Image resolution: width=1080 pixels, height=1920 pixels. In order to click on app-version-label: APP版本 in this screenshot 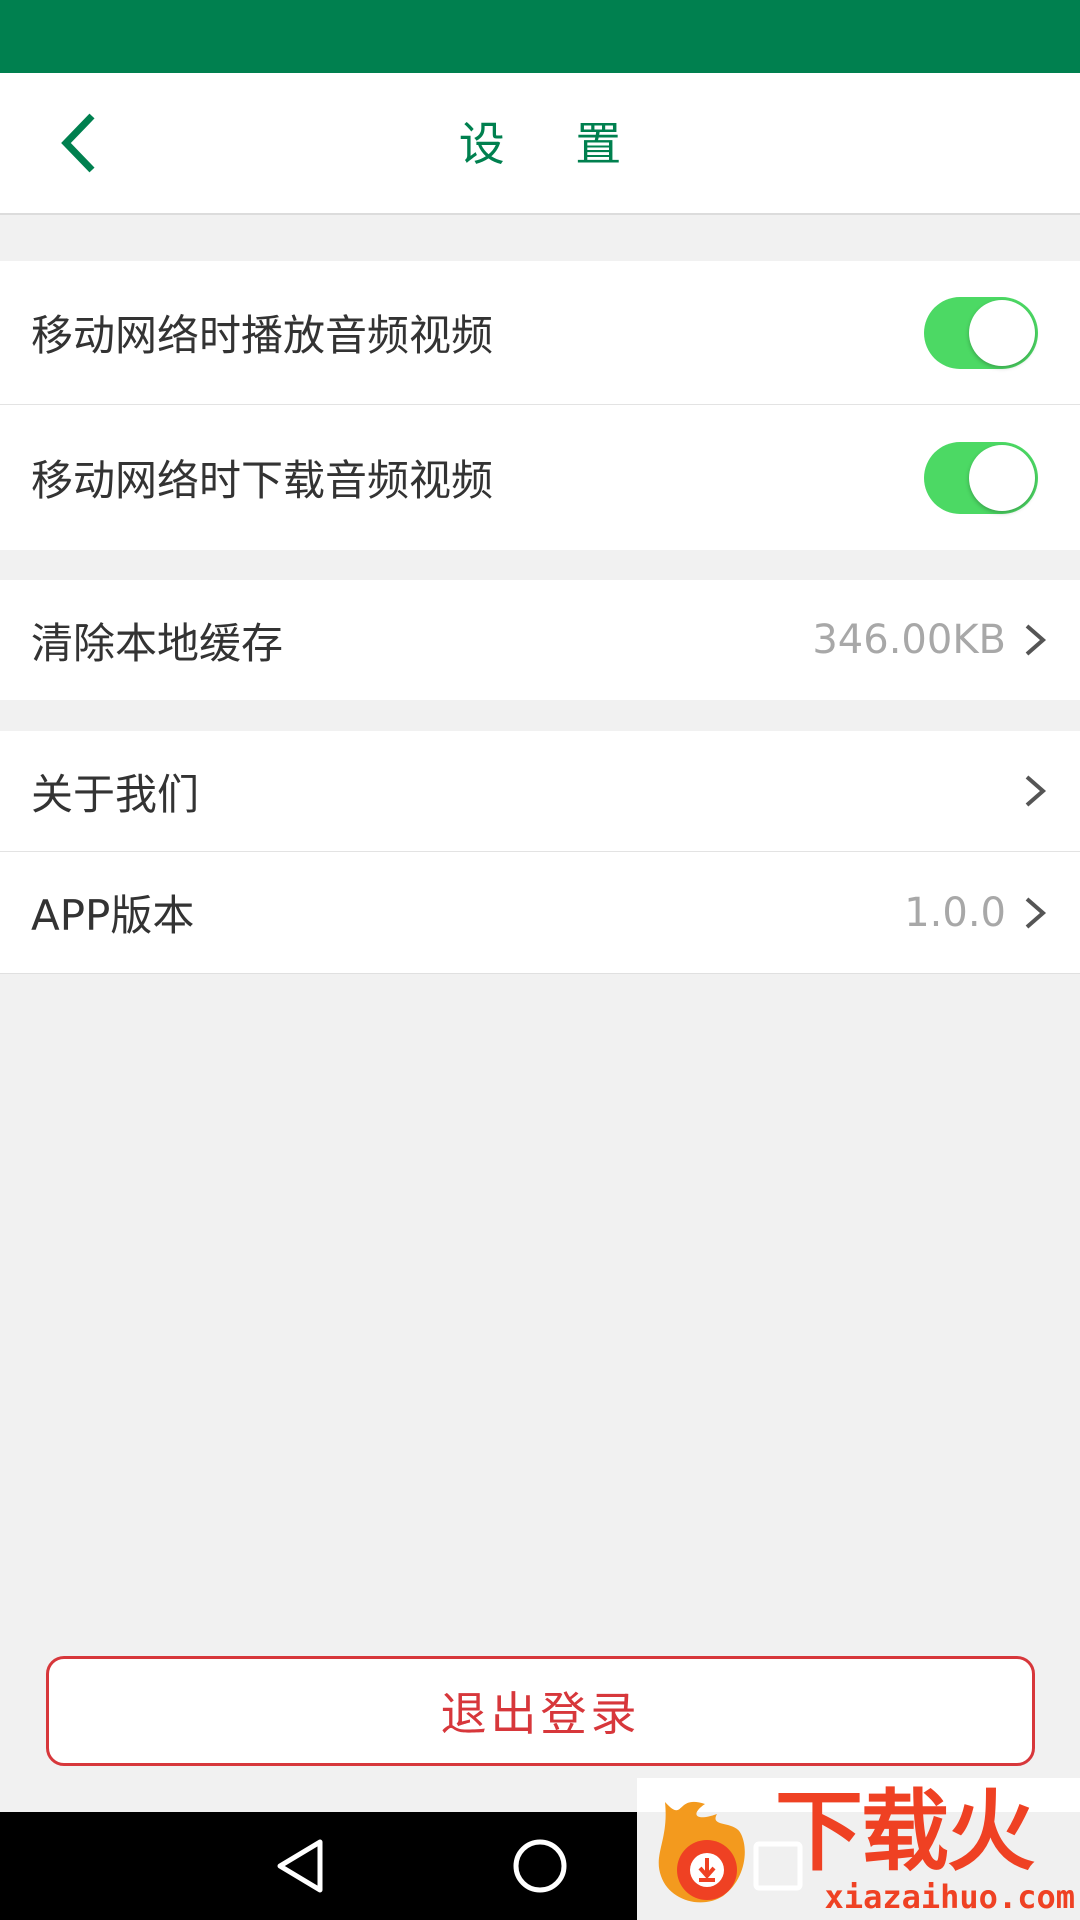, I will do `click(113, 915)`.